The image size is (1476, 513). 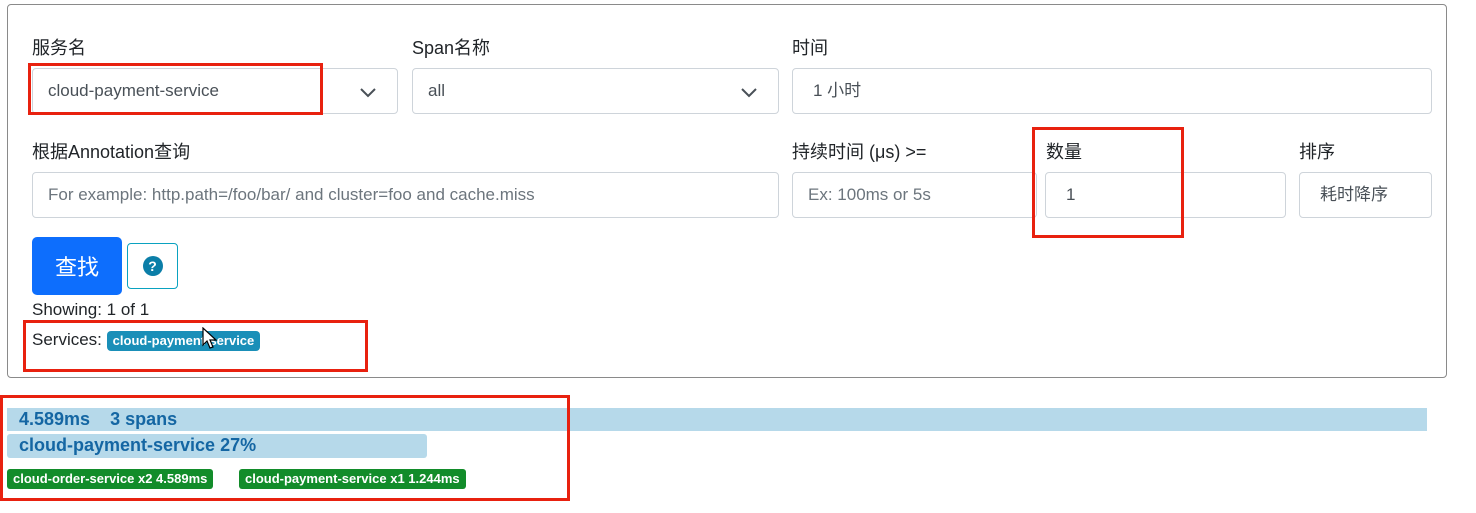 What do you see at coordinates (59, 48) in the screenshot?
I see `service-name-label: 服务名` at bounding box center [59, 48].